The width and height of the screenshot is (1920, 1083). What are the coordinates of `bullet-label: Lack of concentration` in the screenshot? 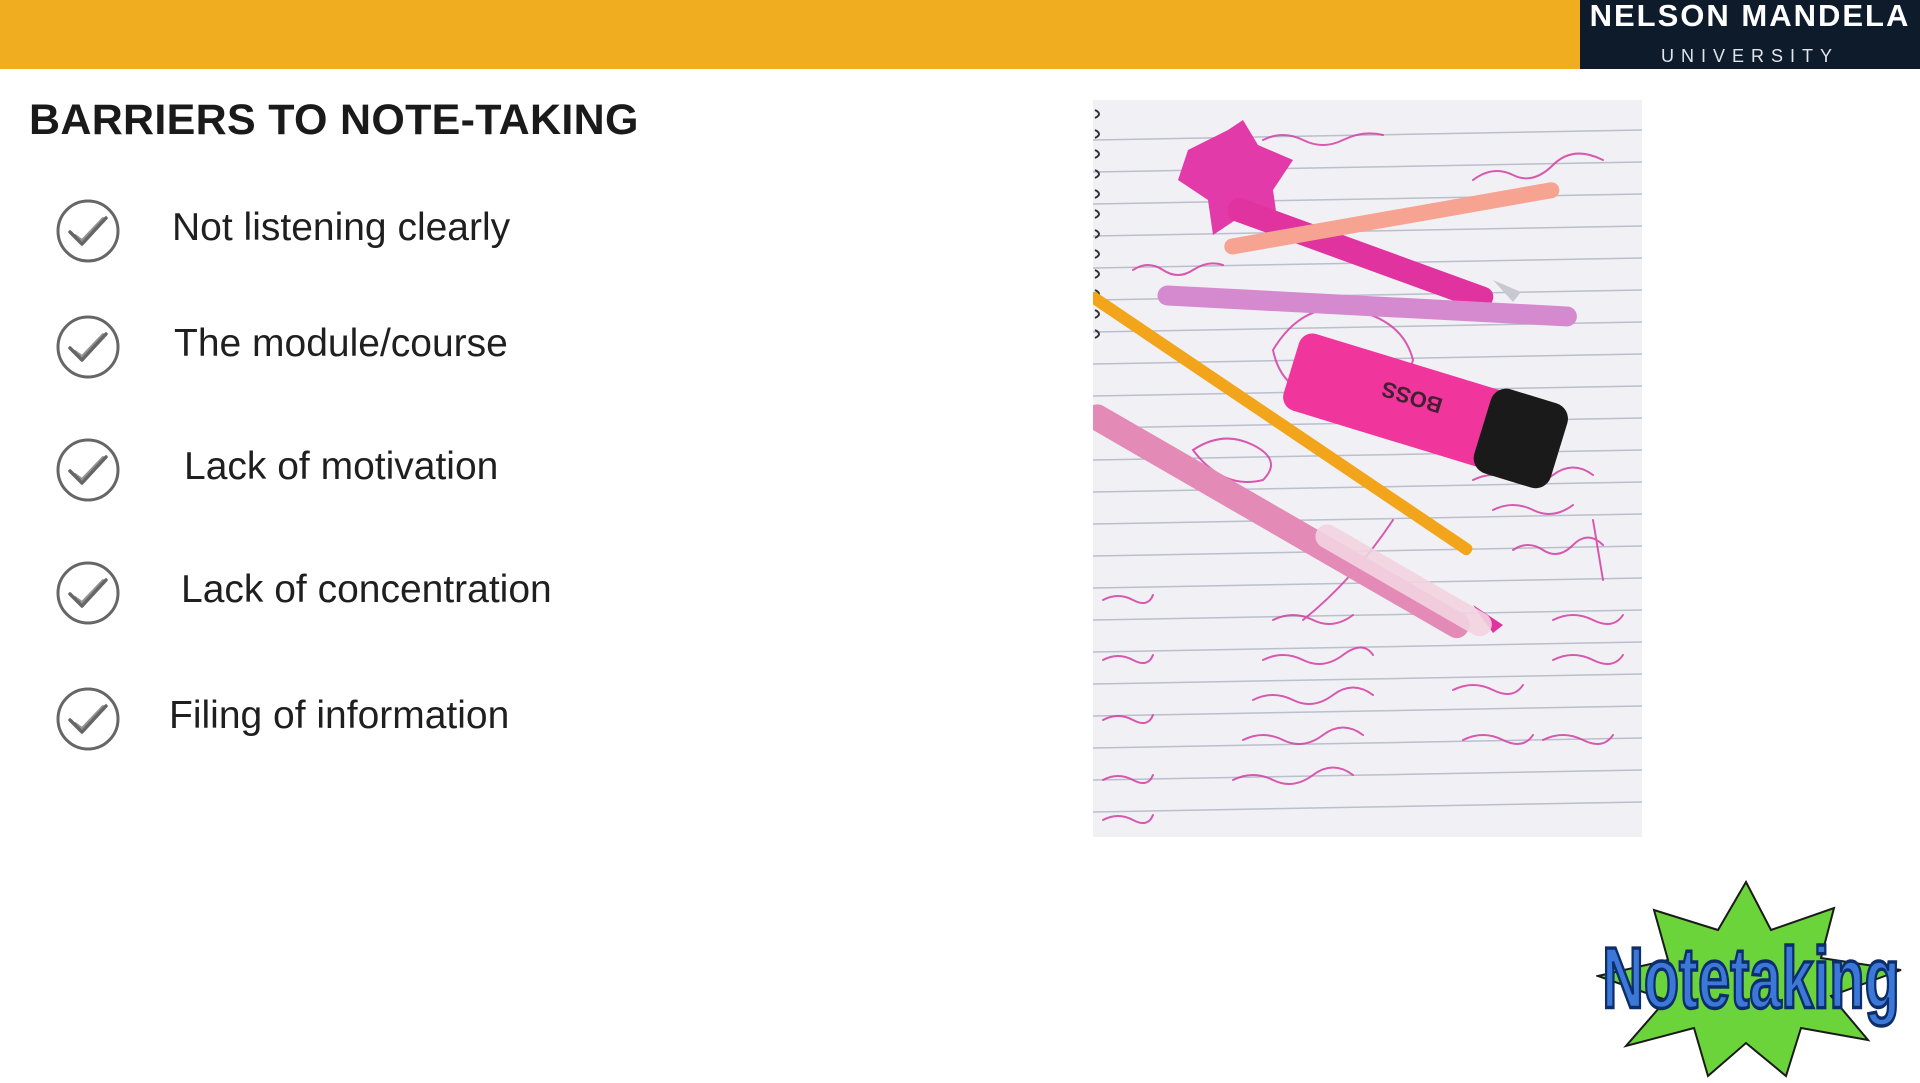 It's located at (366, 589).